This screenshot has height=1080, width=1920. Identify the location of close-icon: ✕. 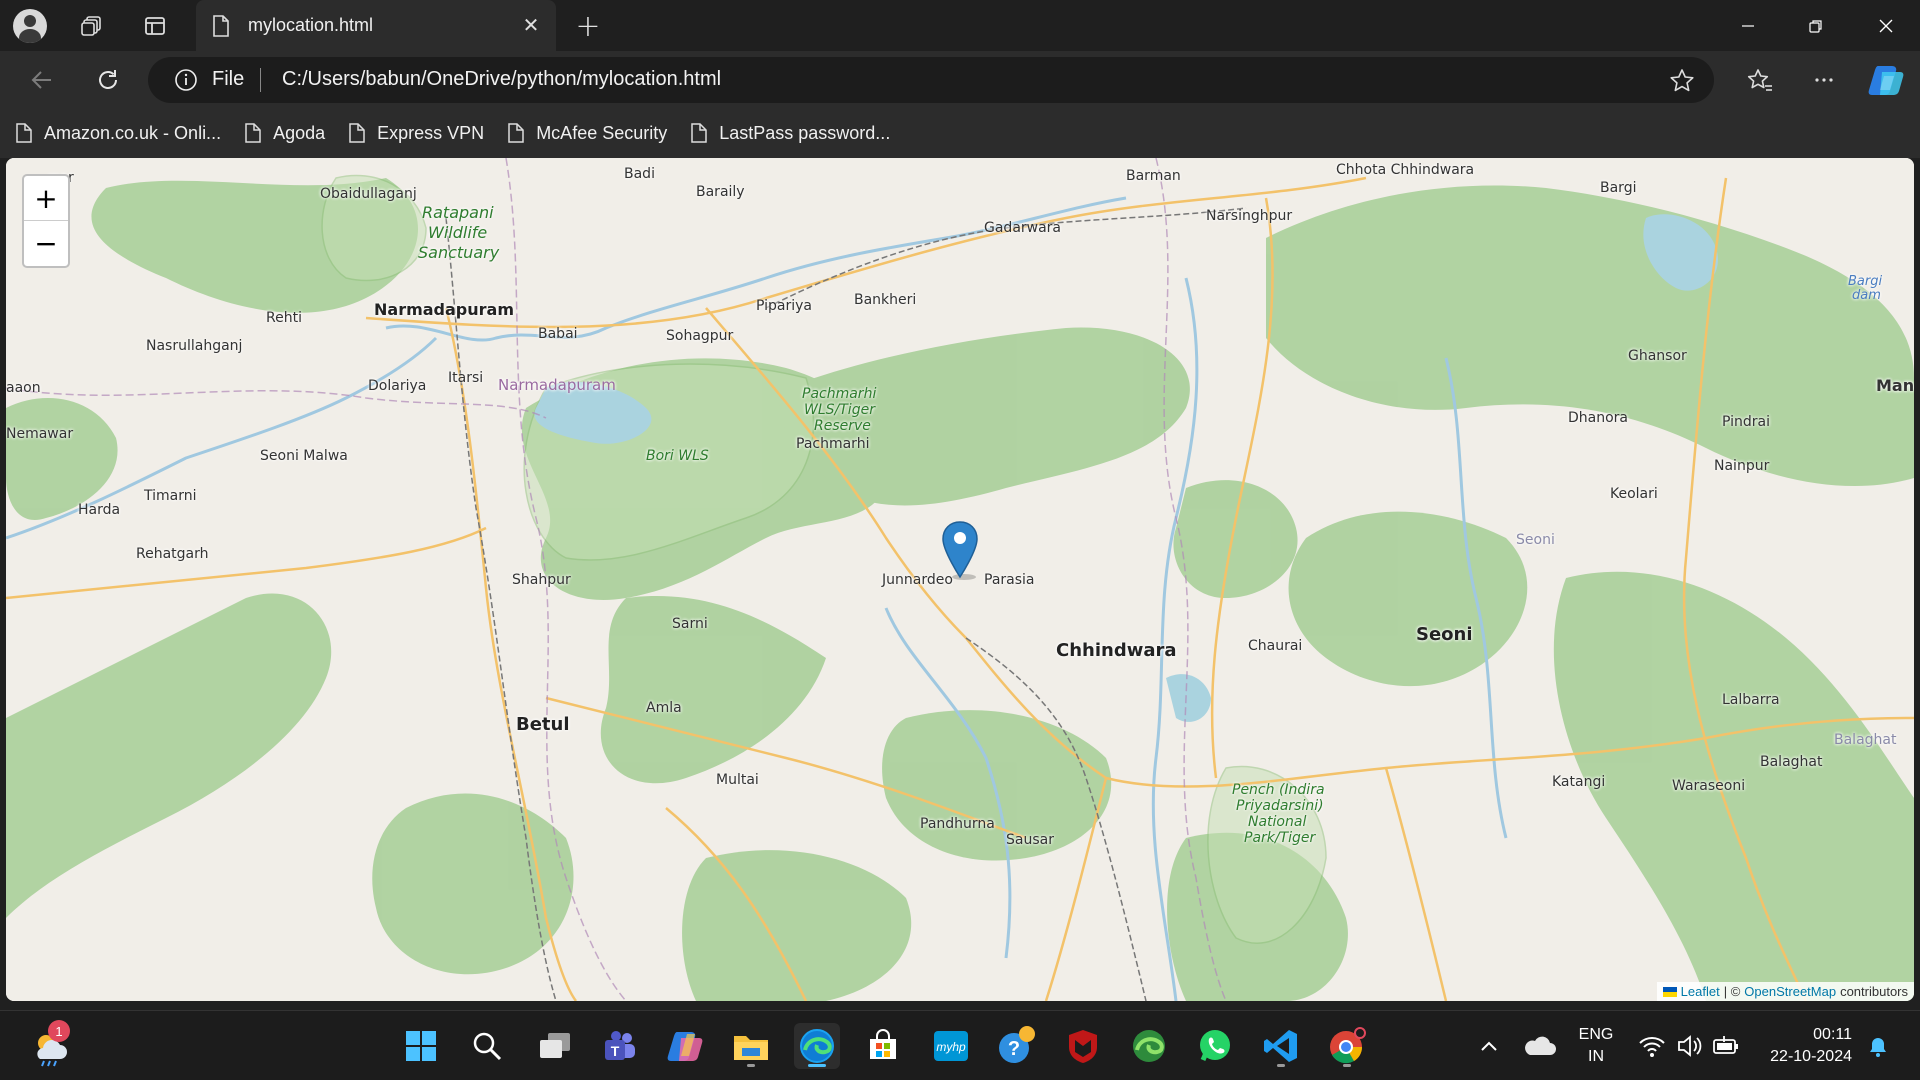
(531, 25).